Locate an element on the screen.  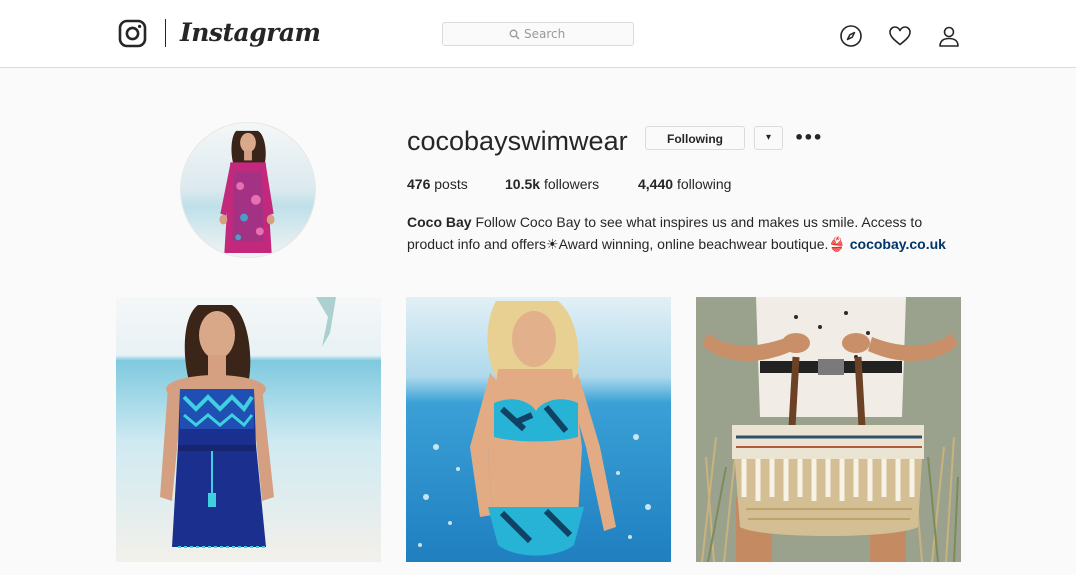
instagram-logo-icon is located at coordinates (132, 33).